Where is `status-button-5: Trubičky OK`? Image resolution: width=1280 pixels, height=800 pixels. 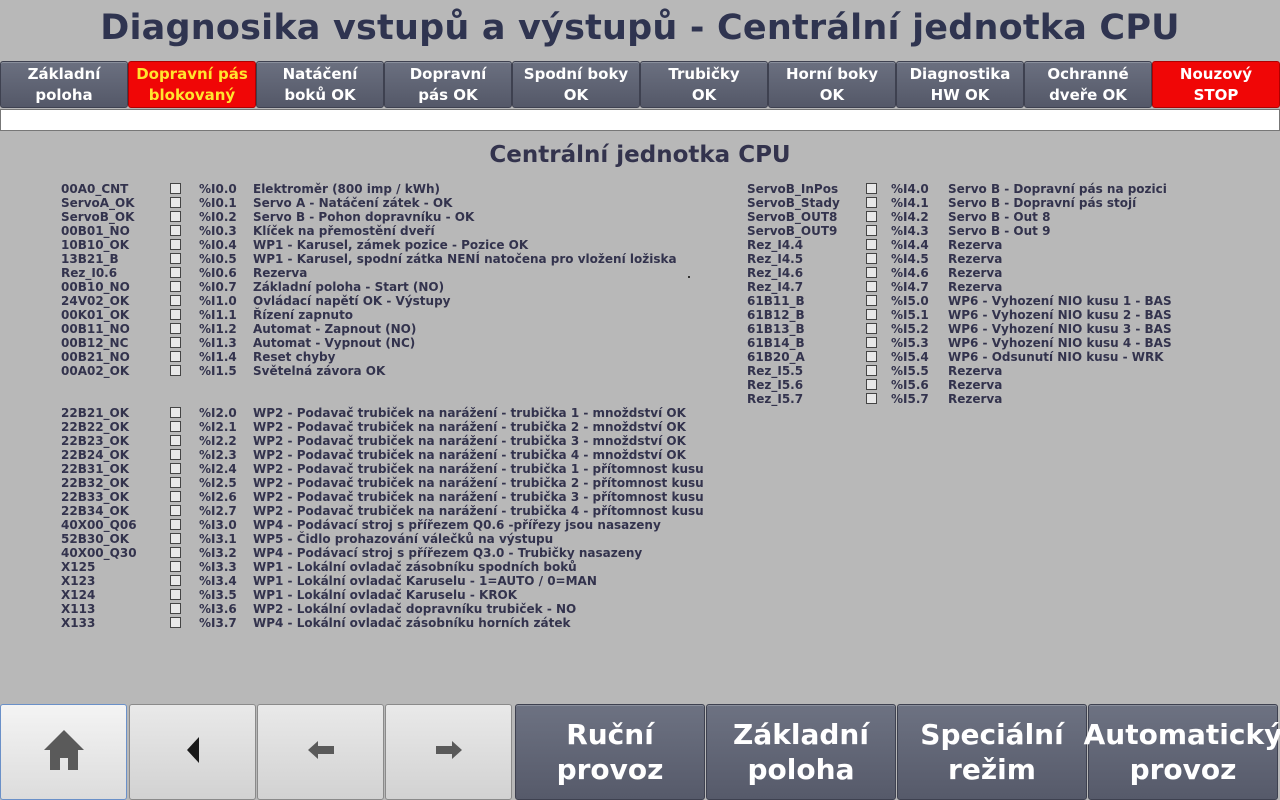
status-button-5: Trubičky OK is located at coordinates (704, 84).